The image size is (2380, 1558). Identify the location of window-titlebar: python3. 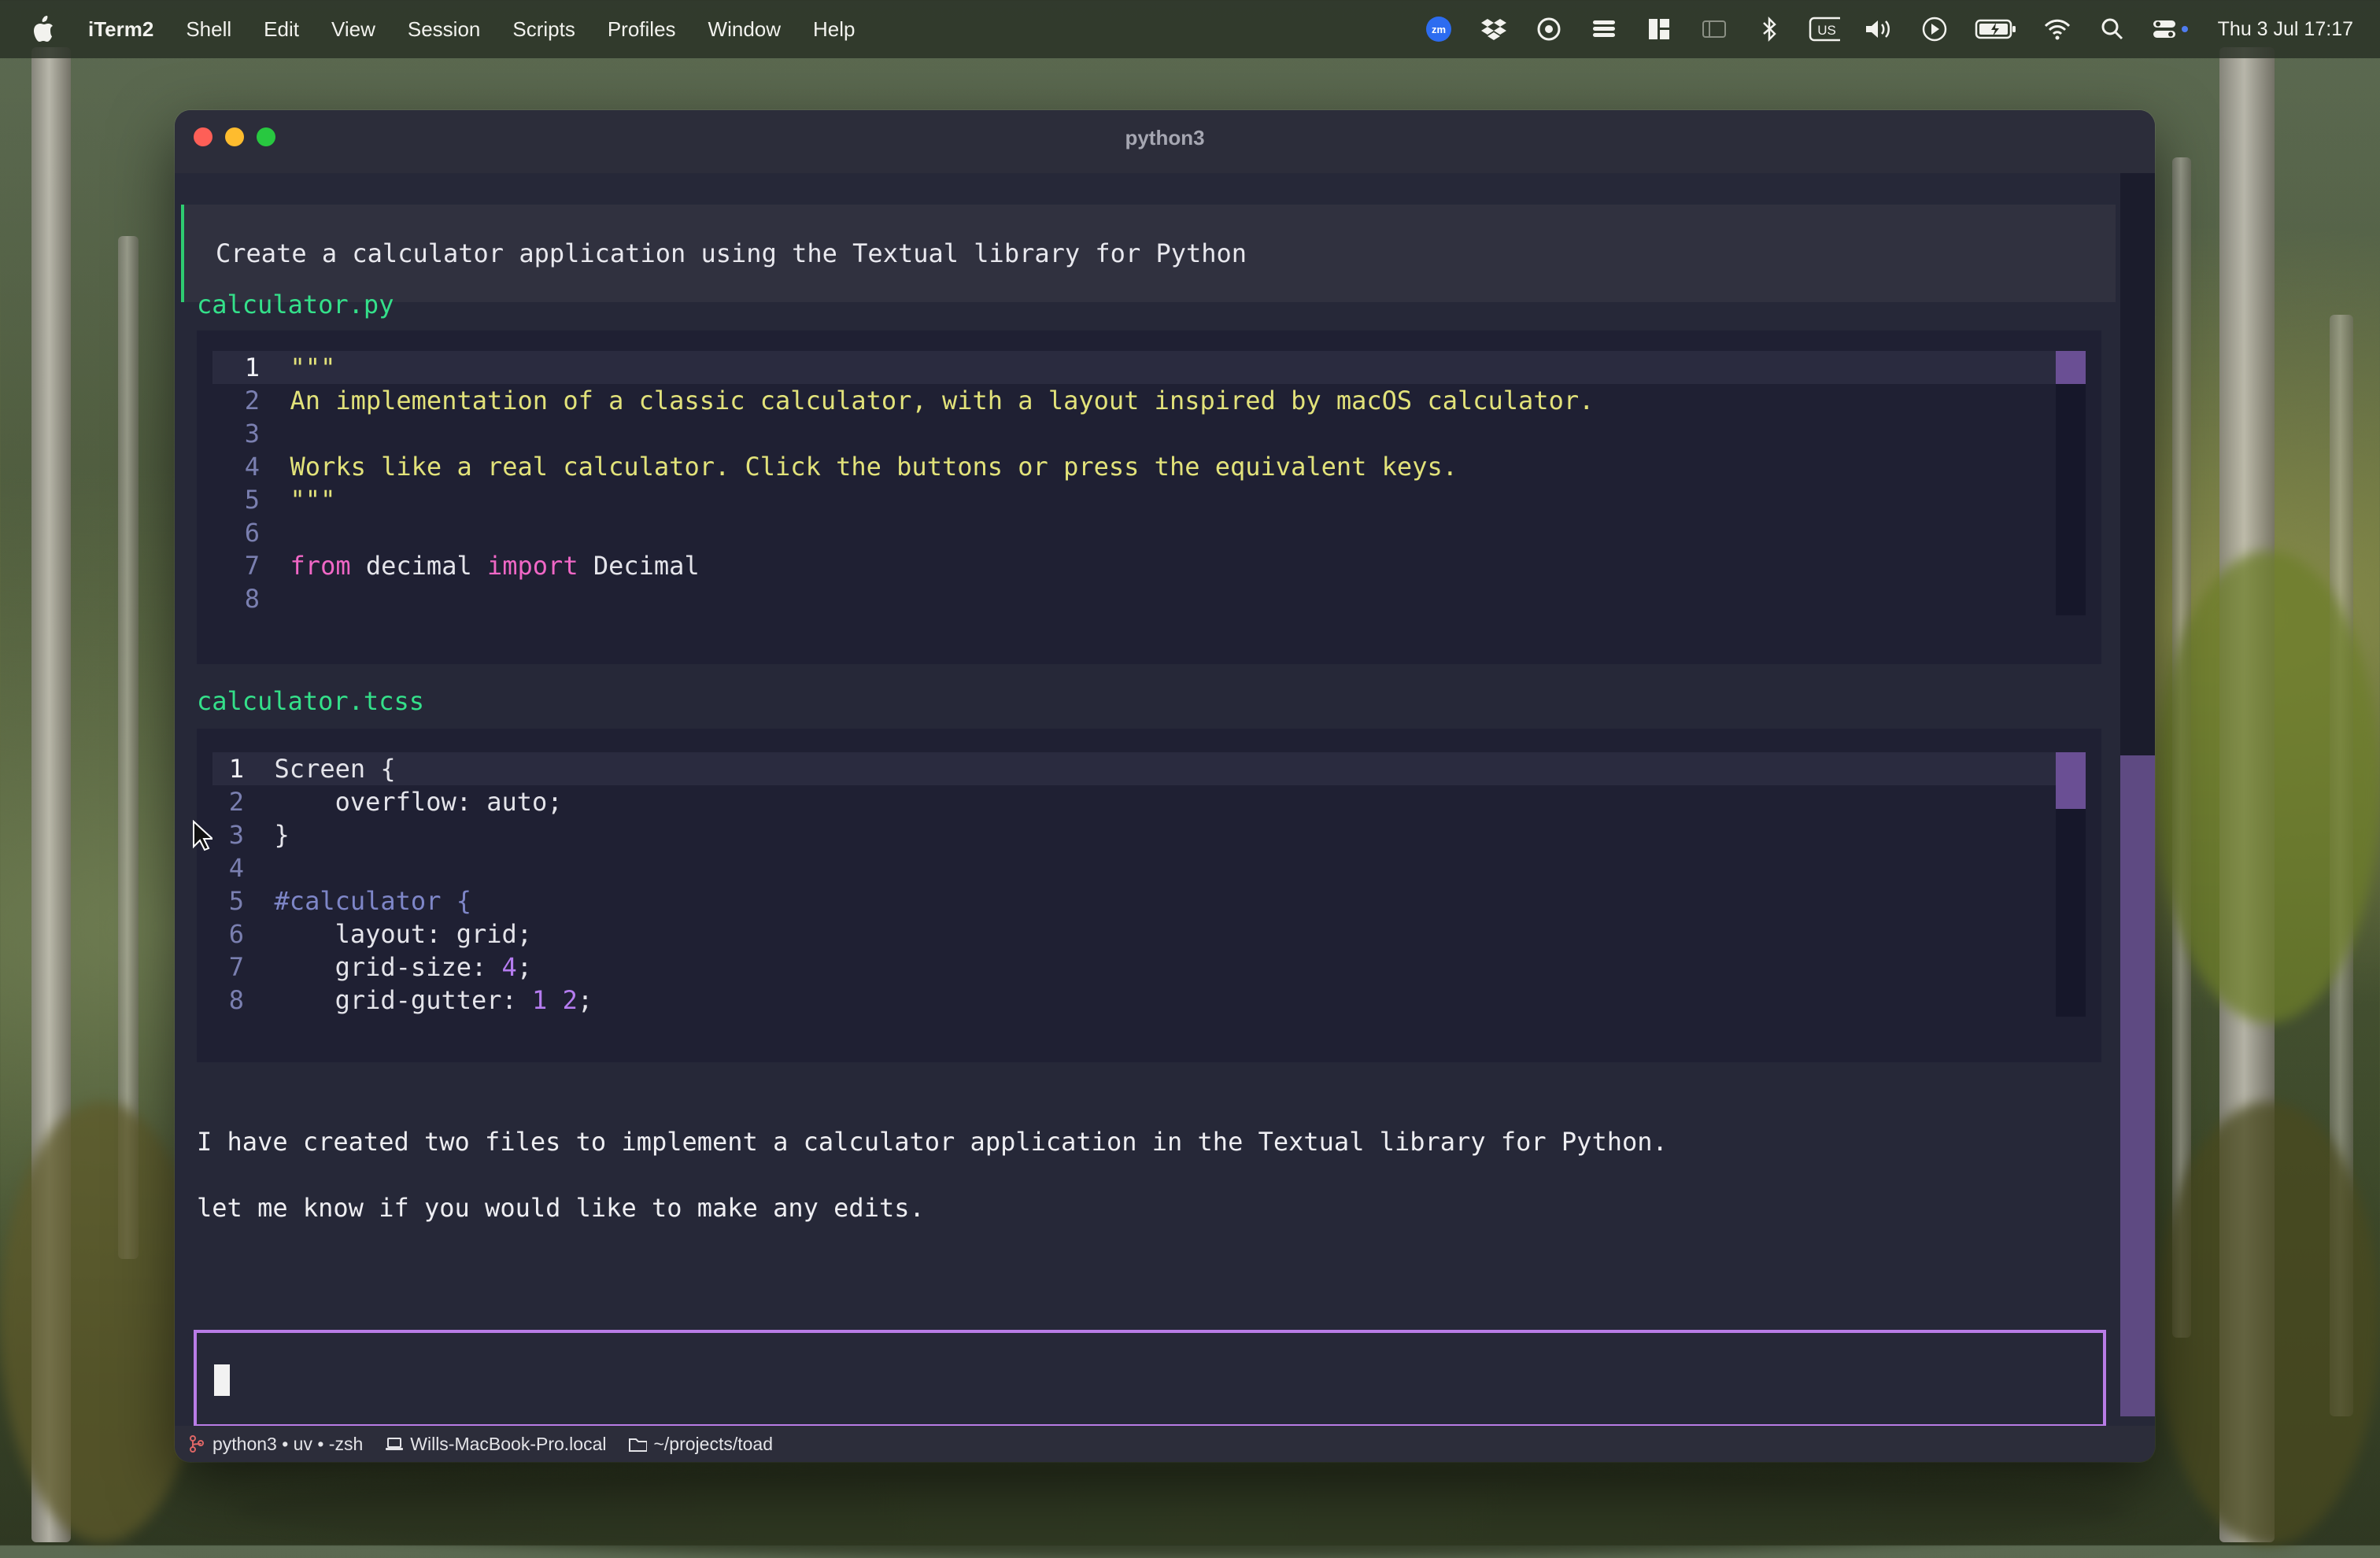
(1165, 141).